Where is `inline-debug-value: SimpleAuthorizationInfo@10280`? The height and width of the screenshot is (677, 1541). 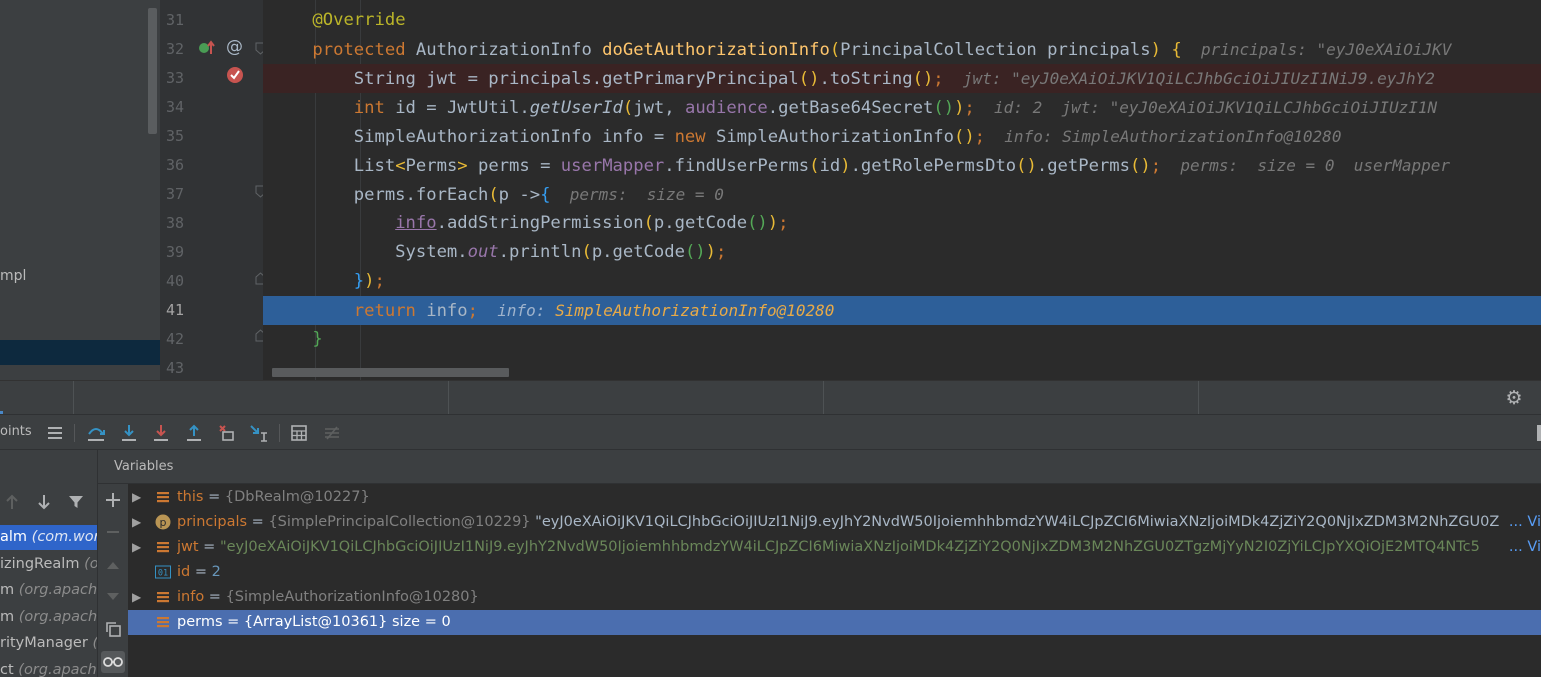 inline-debug-value: SimpleAuthorizationInfo@10280 is located at coordinates (695, 310).